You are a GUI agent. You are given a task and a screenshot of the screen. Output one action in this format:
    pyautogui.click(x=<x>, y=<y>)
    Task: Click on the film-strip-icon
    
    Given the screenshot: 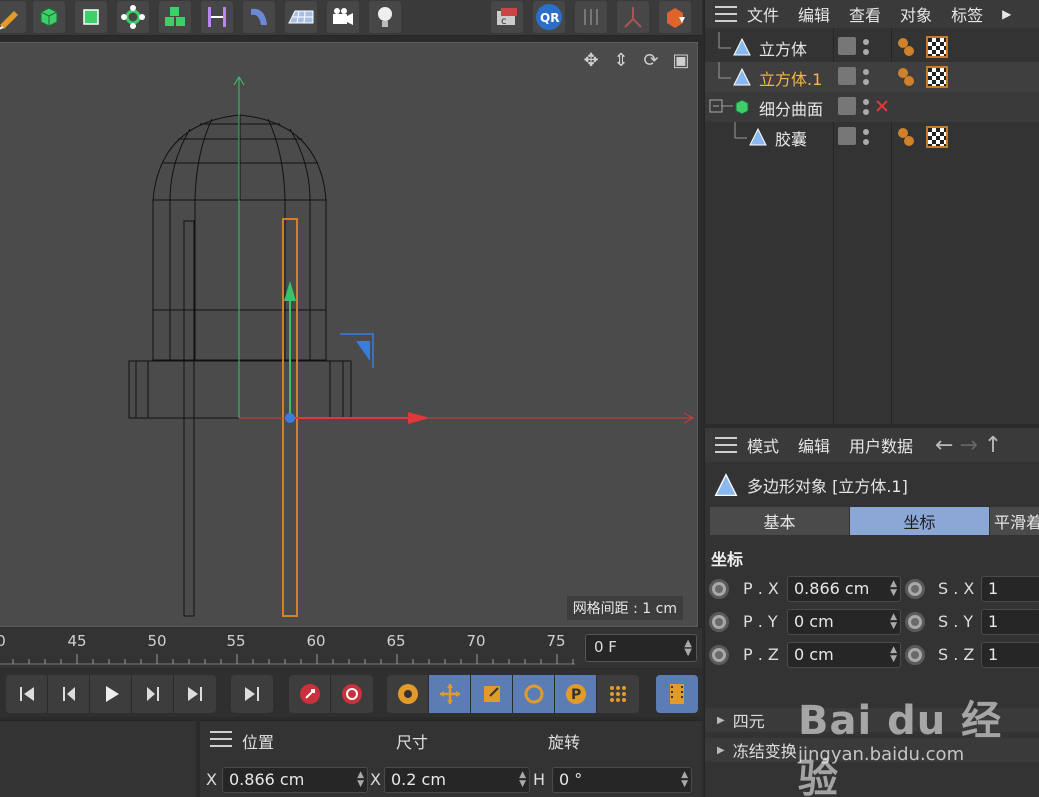 What is the action you would take?
    pyautogui.click(x=677, y=694)
    